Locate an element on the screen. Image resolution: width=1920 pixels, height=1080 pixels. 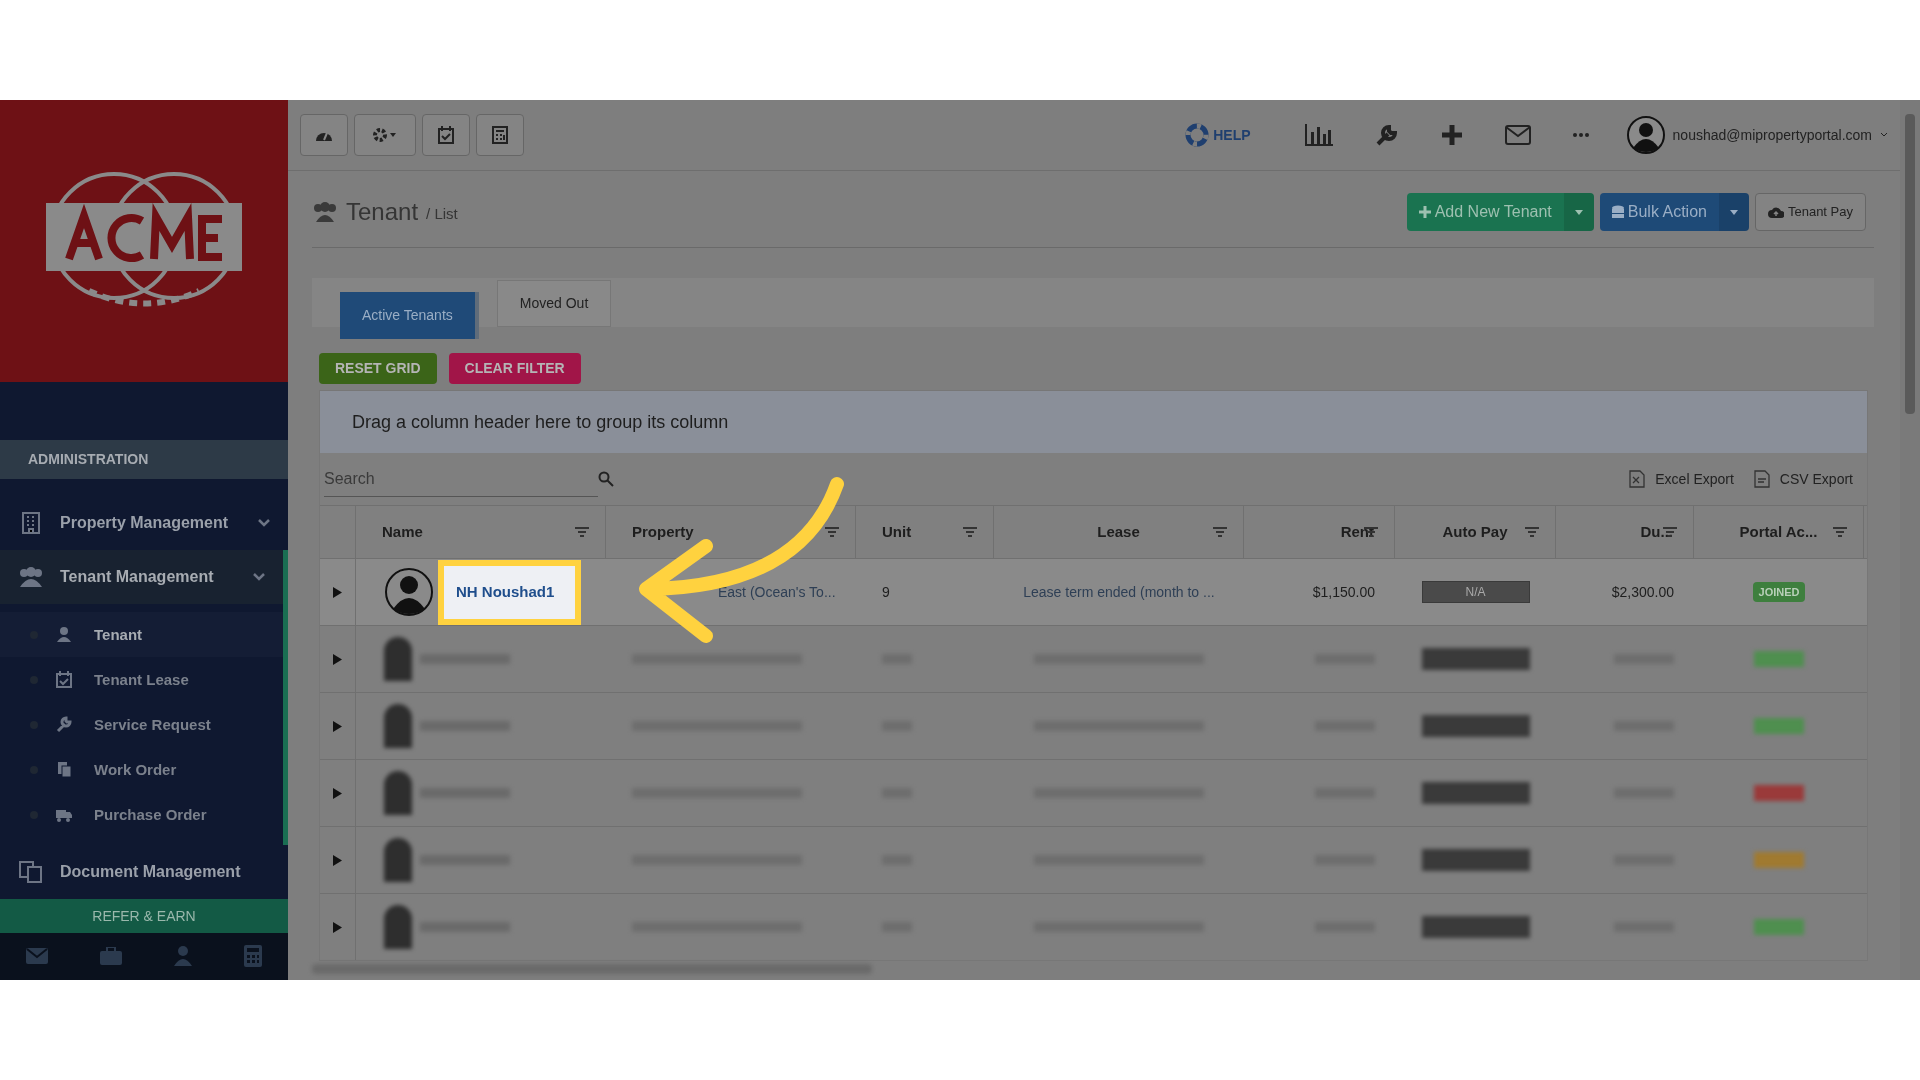
column-header: Property is located at coordinates (663, 532).